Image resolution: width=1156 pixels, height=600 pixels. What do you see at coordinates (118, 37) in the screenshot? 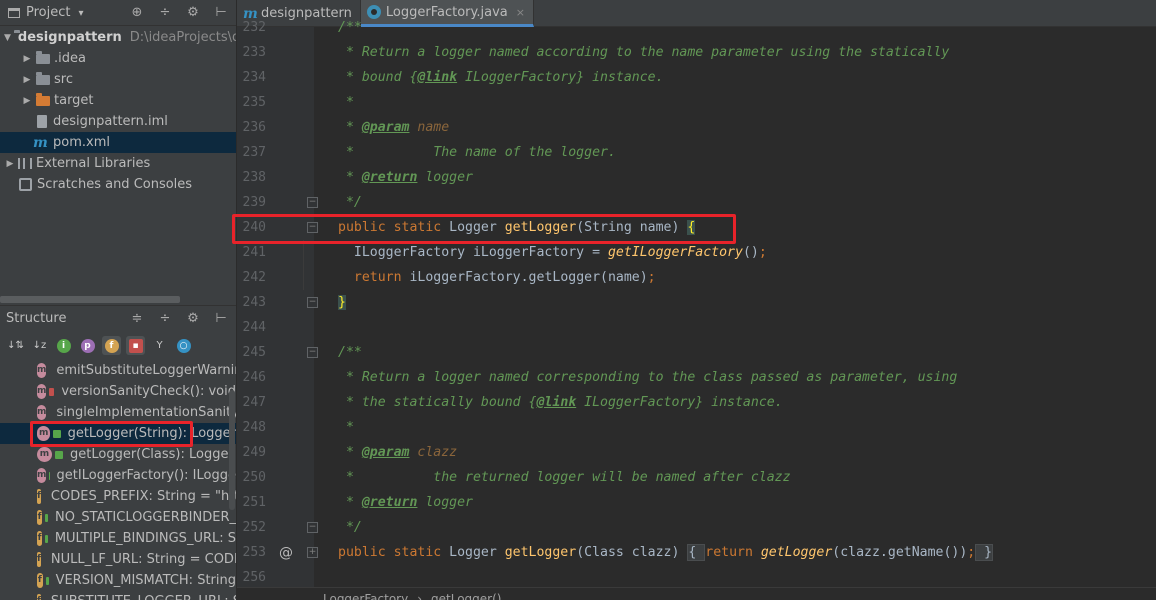
I see `tree-item: ▼ designpattern D:\ideaProjects\de` at bounding box center [118, 37].